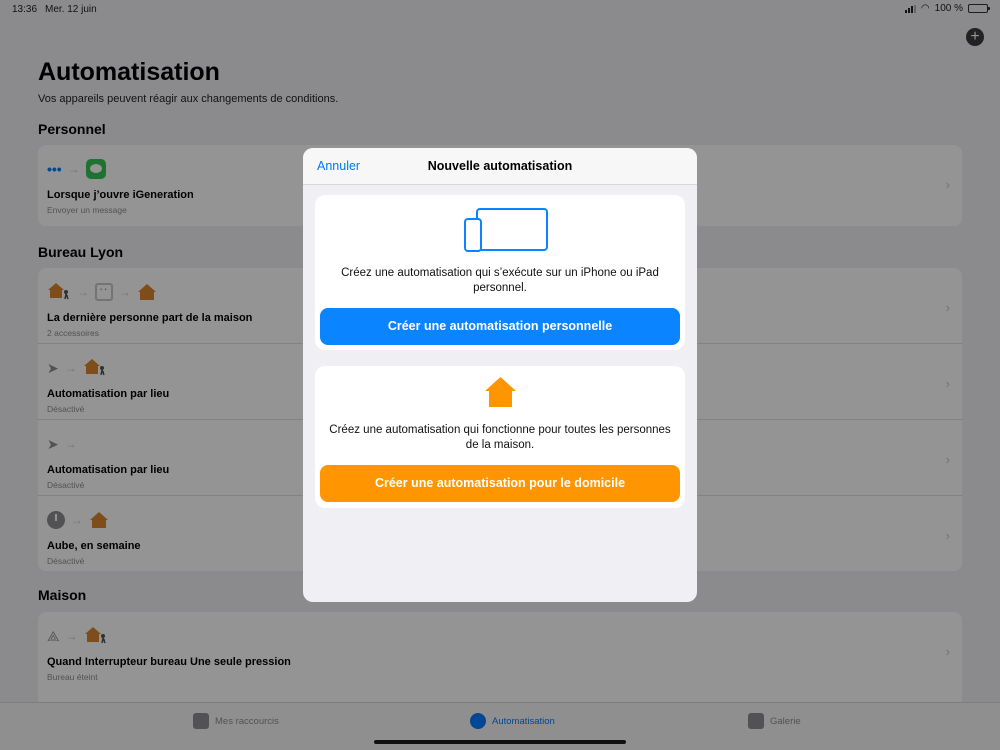  What do you see at coordinates (473, 235) in the screenshot?
I see `iphone-icon` at bounding box center [473, 235].